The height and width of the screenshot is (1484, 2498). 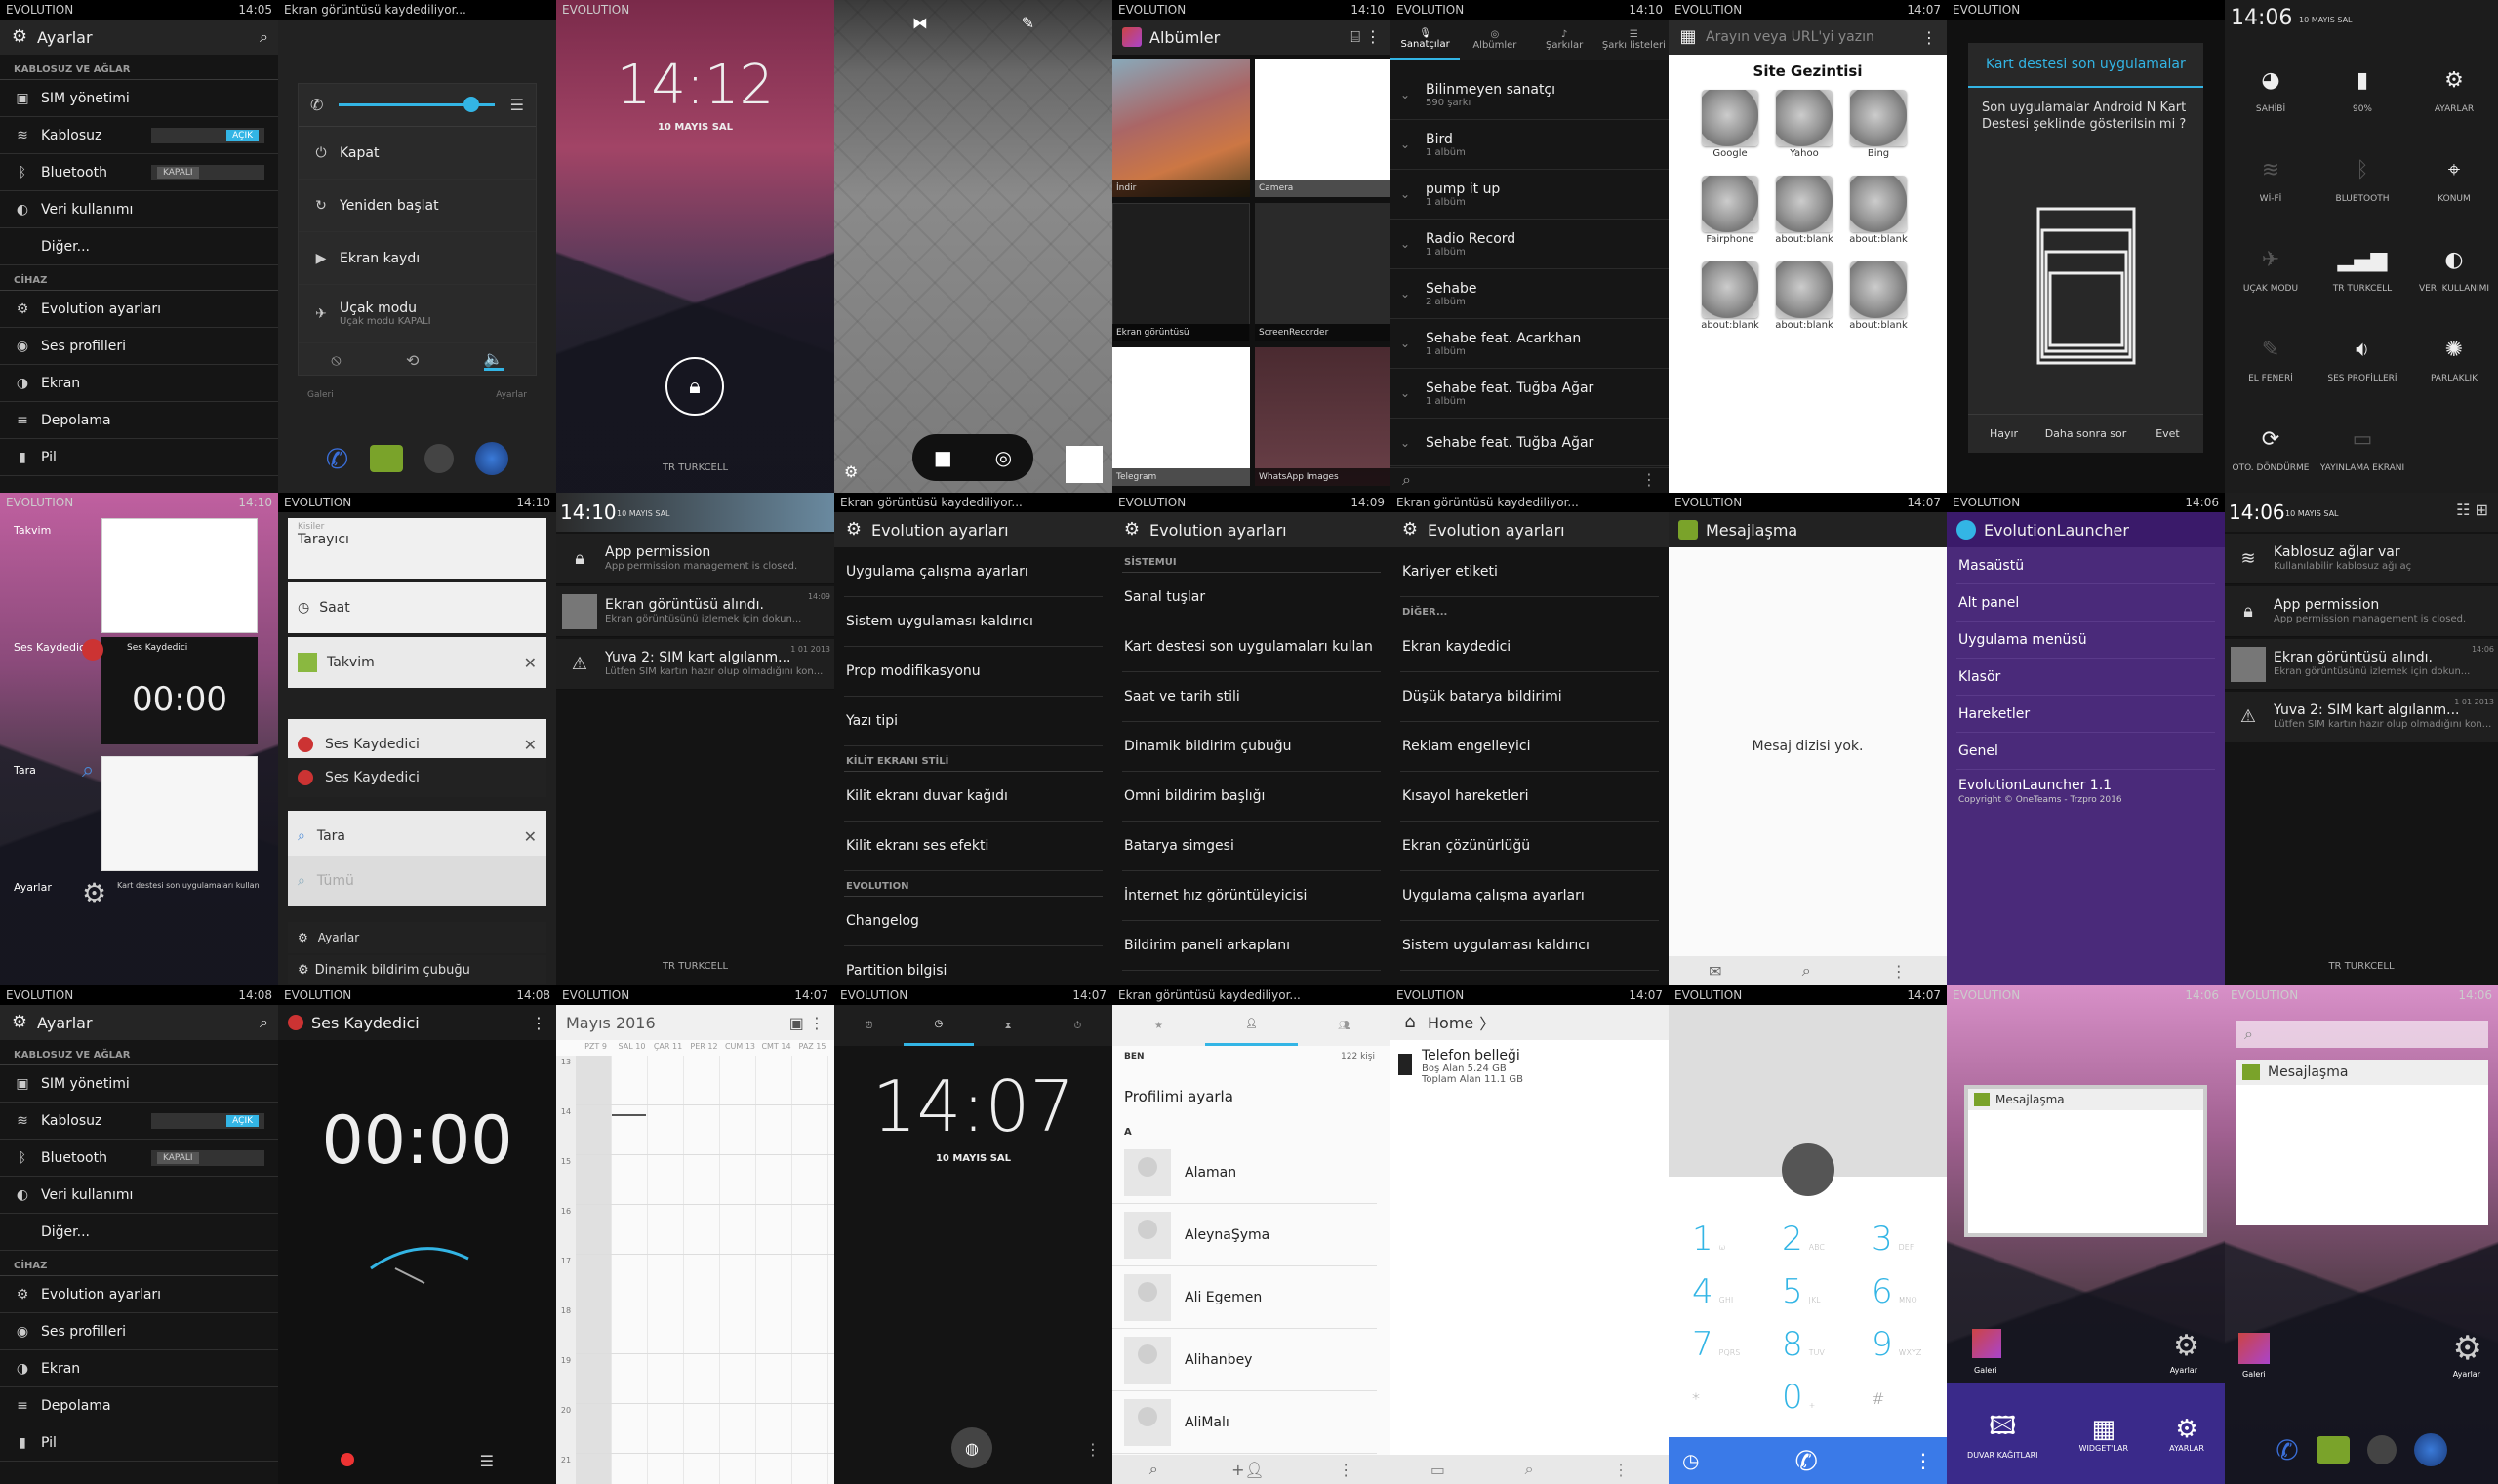 What do you see at coordinates (2254, 1348) in the screenshot?
I see `gallery-icon` at bounding box center [2254, 1348].